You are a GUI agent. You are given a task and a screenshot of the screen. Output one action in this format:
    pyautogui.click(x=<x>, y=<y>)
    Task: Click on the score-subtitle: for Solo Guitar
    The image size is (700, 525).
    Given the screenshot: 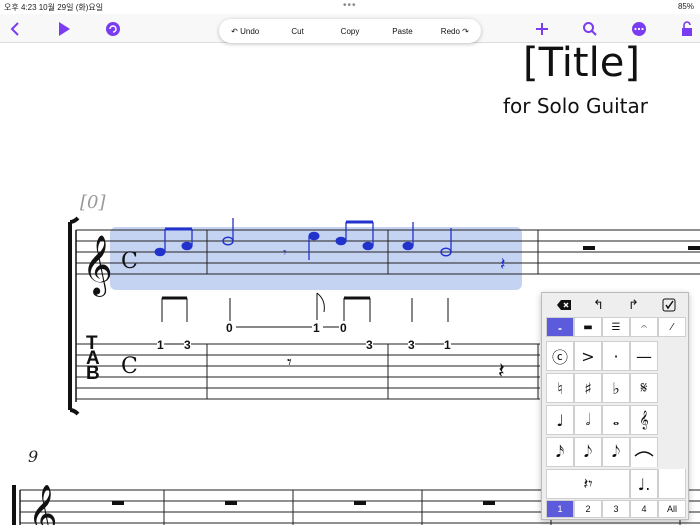 What is the action you would take?
    pyautogui.click(x=575, y=106)
    